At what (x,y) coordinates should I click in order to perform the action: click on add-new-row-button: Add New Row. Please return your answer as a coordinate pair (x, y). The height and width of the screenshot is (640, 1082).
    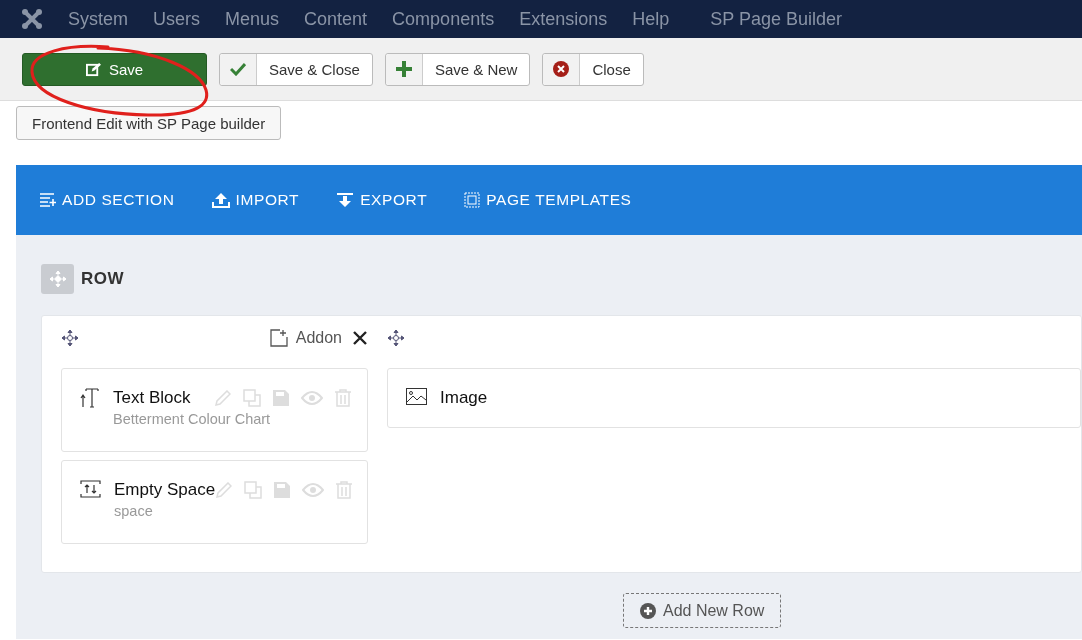
    Looking at the image, I should click on (702, 610).